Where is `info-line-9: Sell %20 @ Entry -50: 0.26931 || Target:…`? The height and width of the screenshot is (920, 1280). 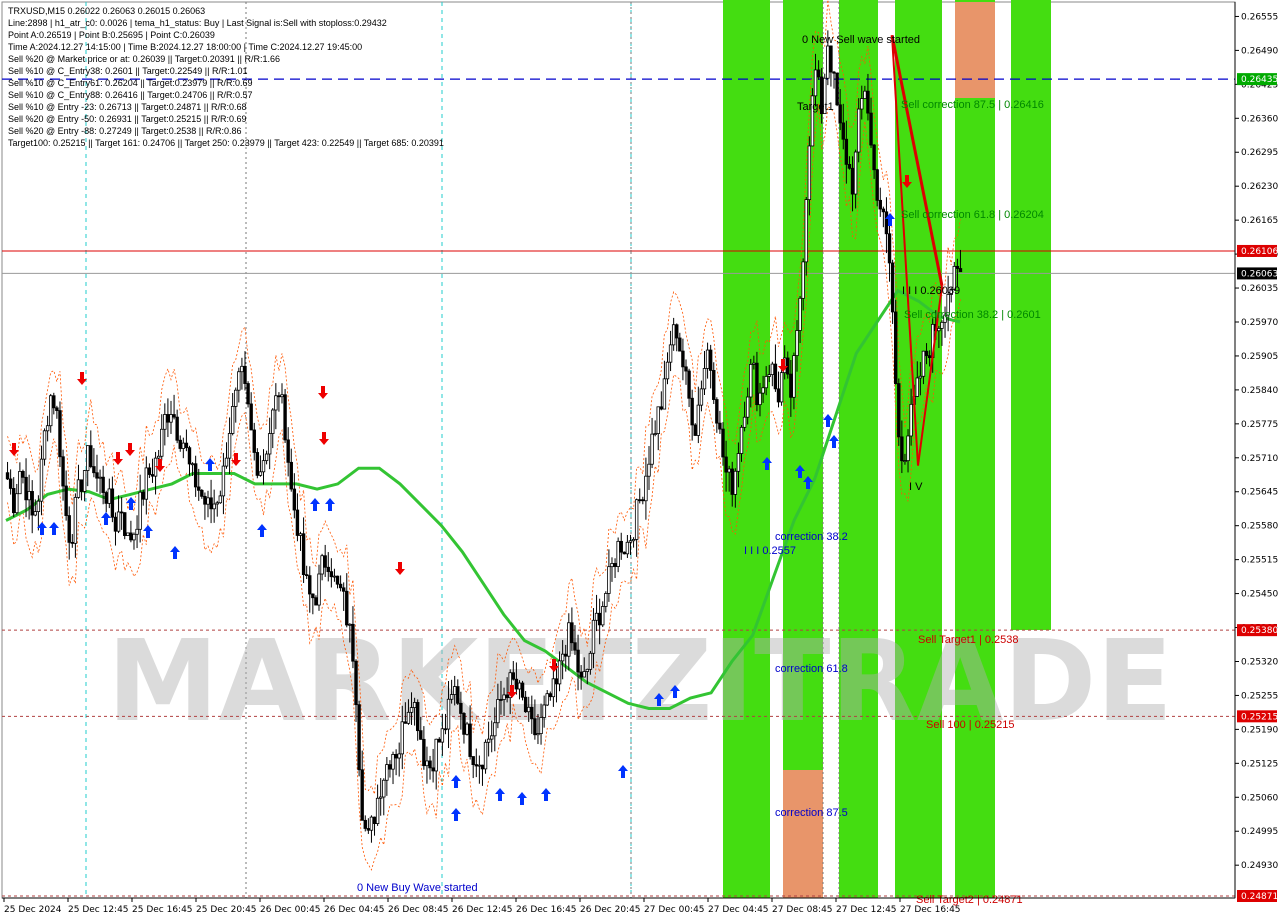 info-line-9: Sell %20 @ Entry -50: 0.26931 || Target:… is located at coordinates (127, 119).